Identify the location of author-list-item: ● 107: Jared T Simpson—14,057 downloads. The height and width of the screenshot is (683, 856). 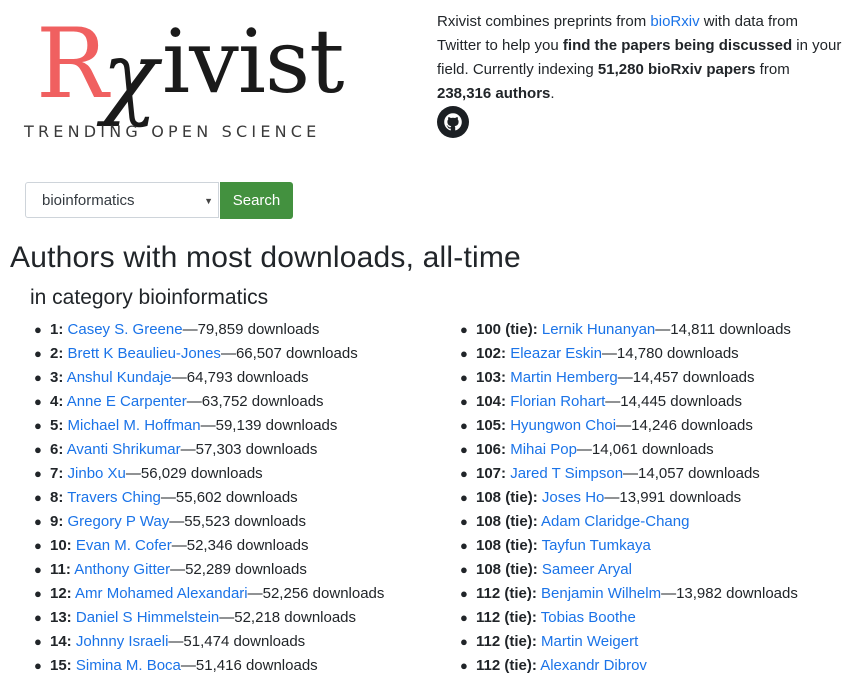
(629, 474).